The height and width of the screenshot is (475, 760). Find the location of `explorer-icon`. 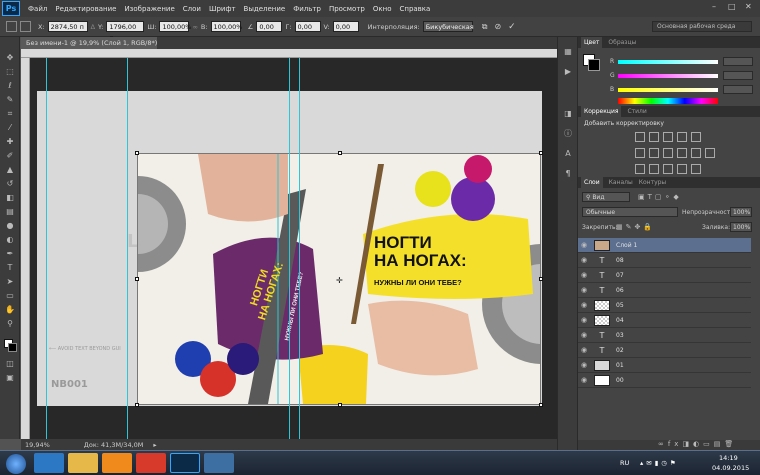

explorer-icon is located at coordinates (83, 463).